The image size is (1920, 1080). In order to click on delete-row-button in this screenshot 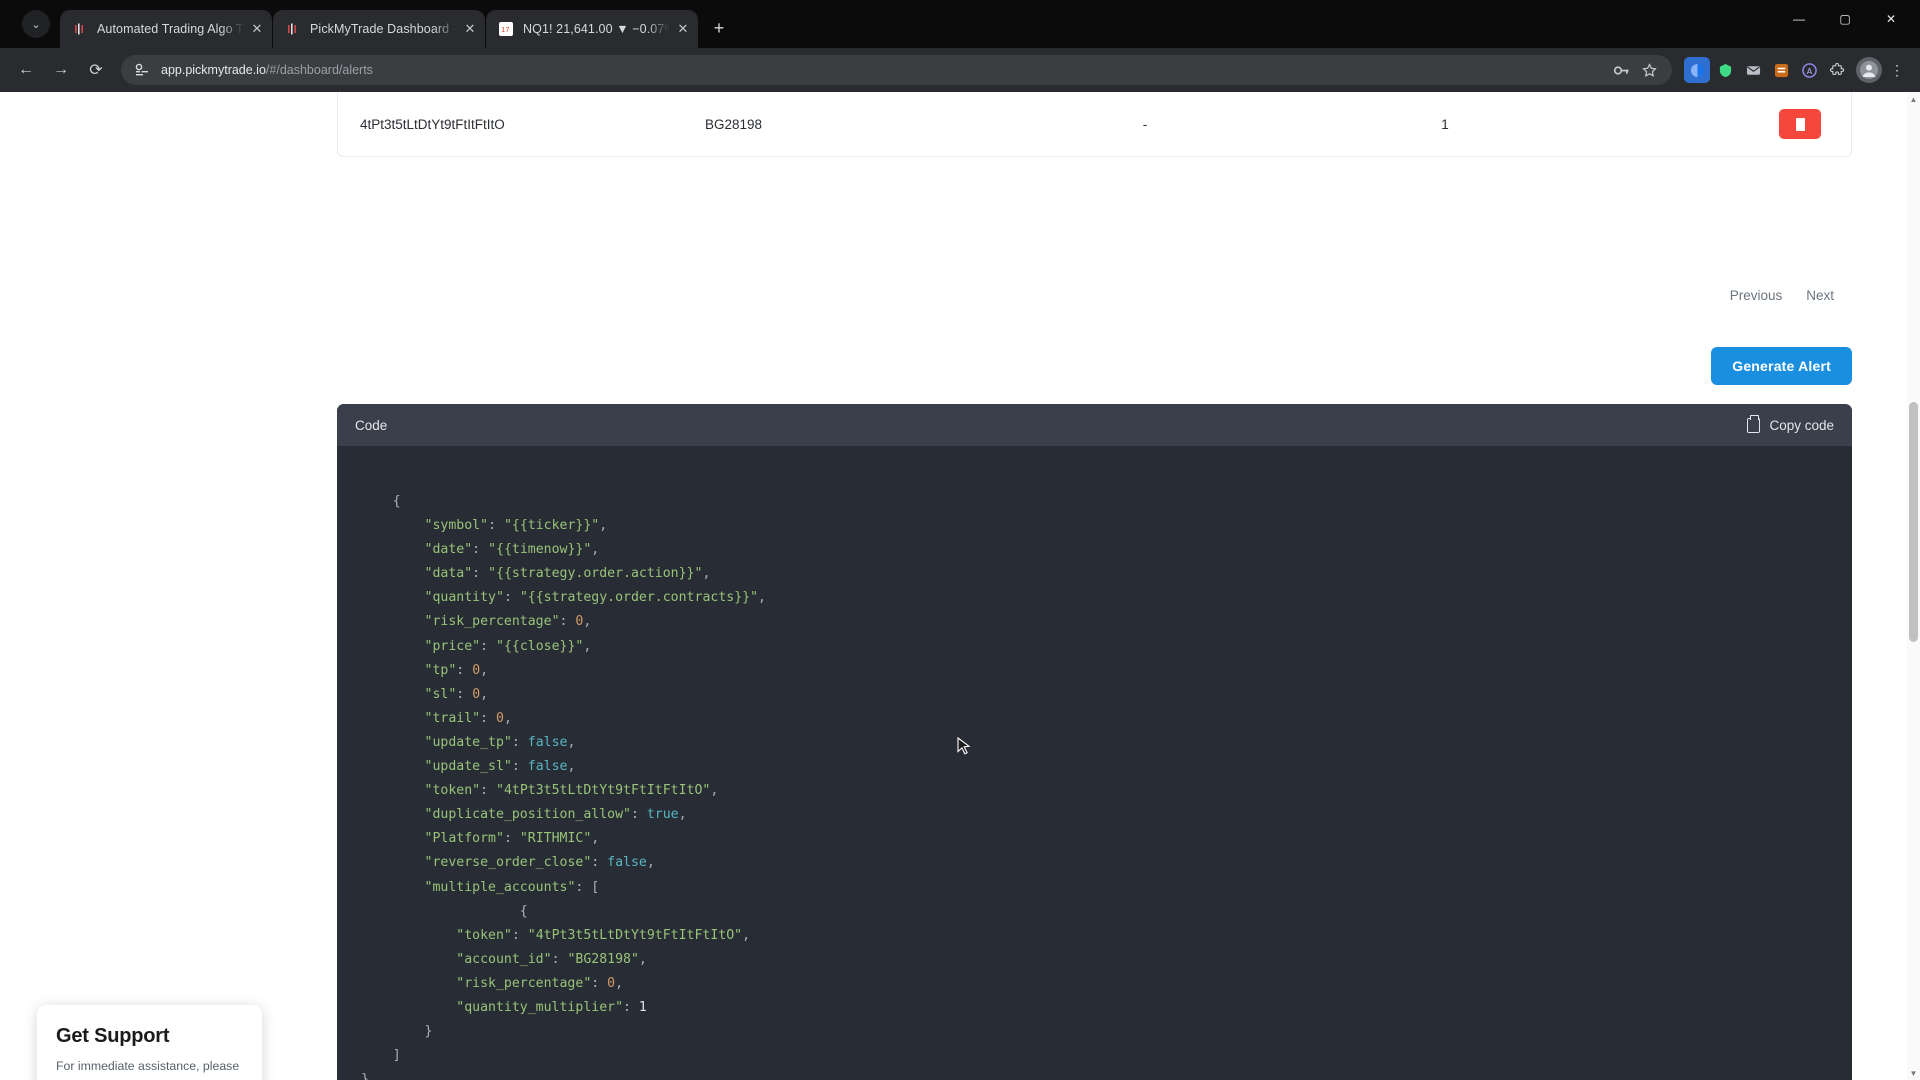, I will do `click(1800, 124)`.